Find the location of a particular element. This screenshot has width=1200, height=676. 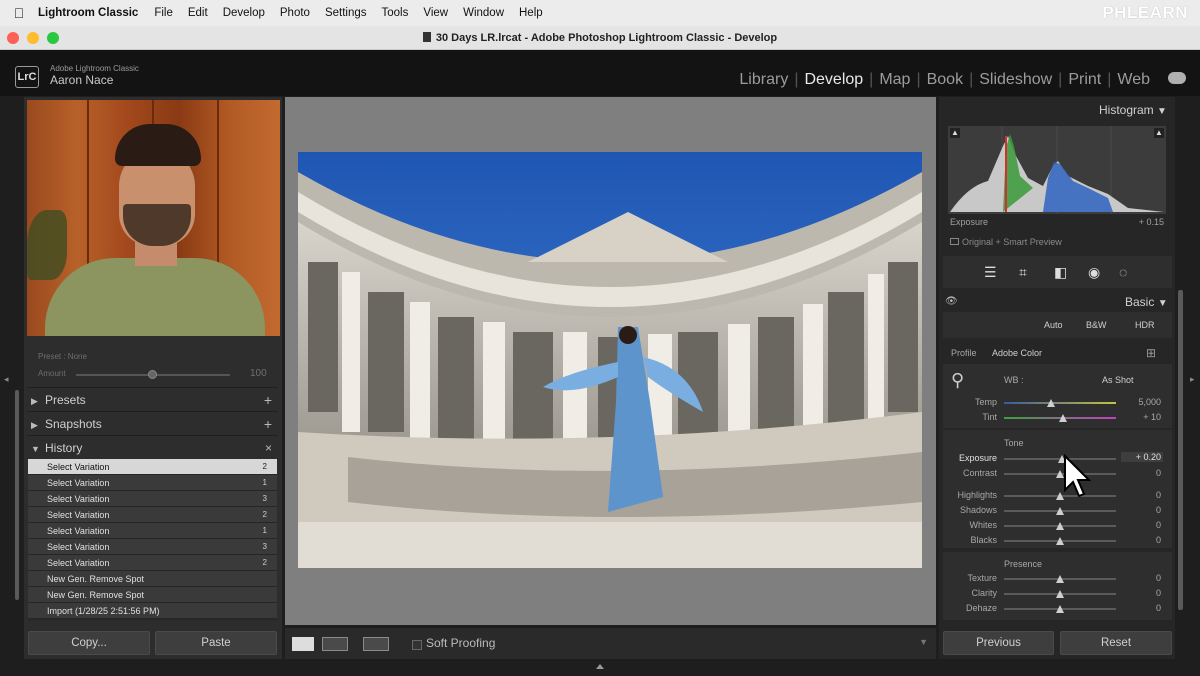

module-map: Map is located at coordinates (894, 80).